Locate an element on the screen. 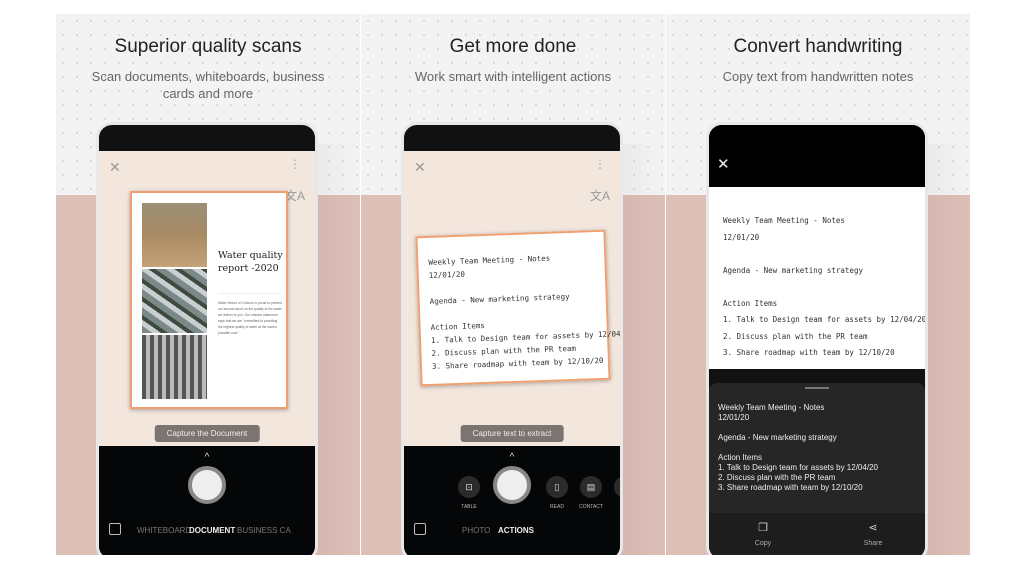 This screenshot has height=570, width=1025. highway-image is located at coordinates (174, 301).